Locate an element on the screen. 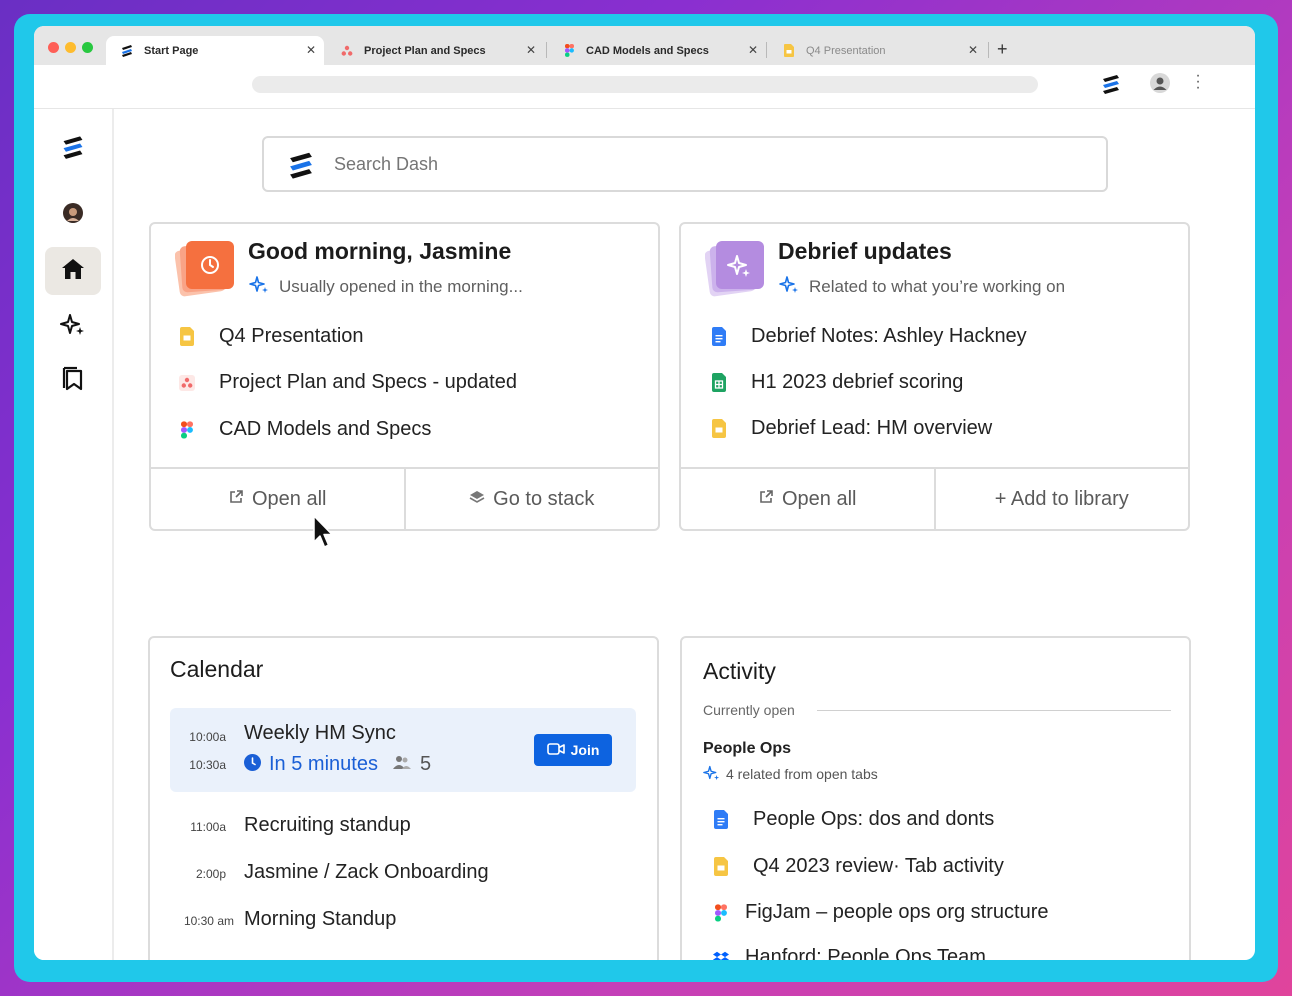 This screenshot has height=996, width=1292. calendar-title: Calendar is located at coordinates (217, 669).